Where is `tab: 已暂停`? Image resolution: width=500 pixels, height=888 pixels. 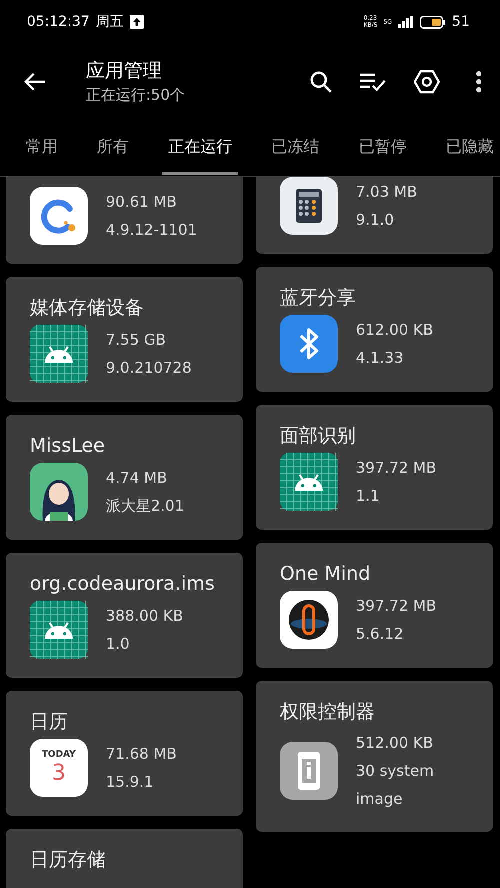
tab: 已暂停 is located at coordinates (382, 148).